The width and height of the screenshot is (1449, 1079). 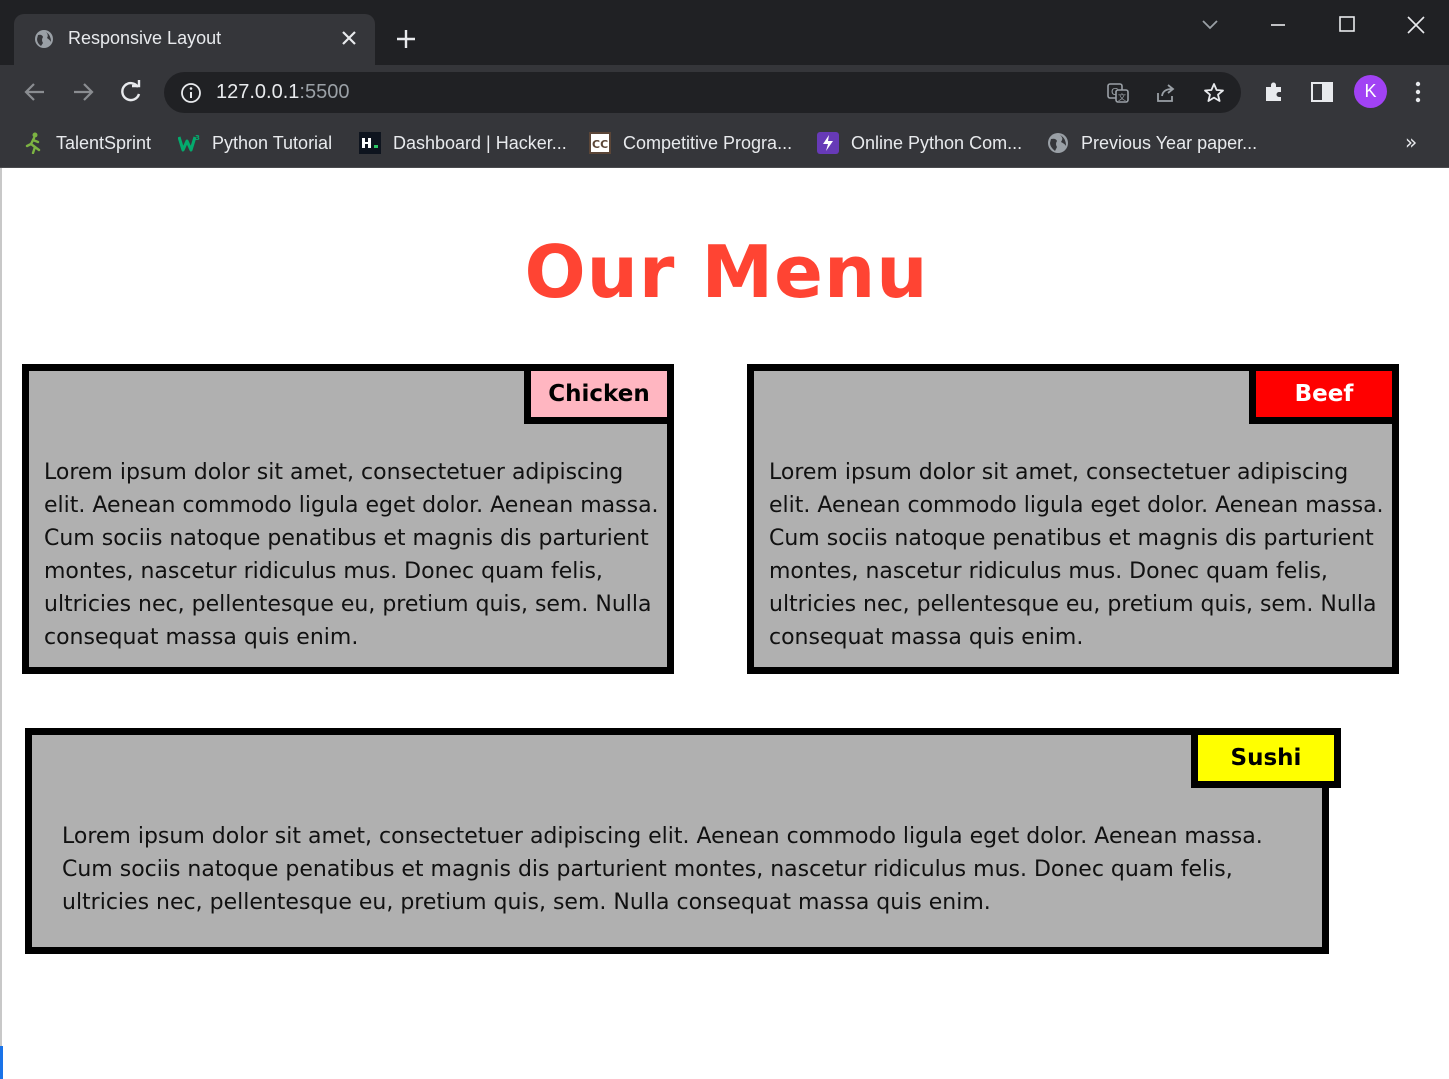 I want to click on tab-search-chevron-icon, so click(x=1210, y=25).